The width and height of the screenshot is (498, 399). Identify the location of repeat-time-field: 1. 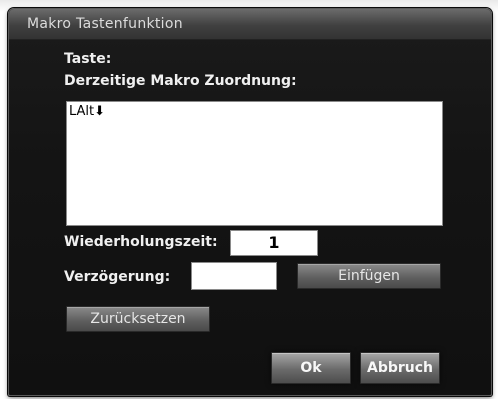
(274, 243).